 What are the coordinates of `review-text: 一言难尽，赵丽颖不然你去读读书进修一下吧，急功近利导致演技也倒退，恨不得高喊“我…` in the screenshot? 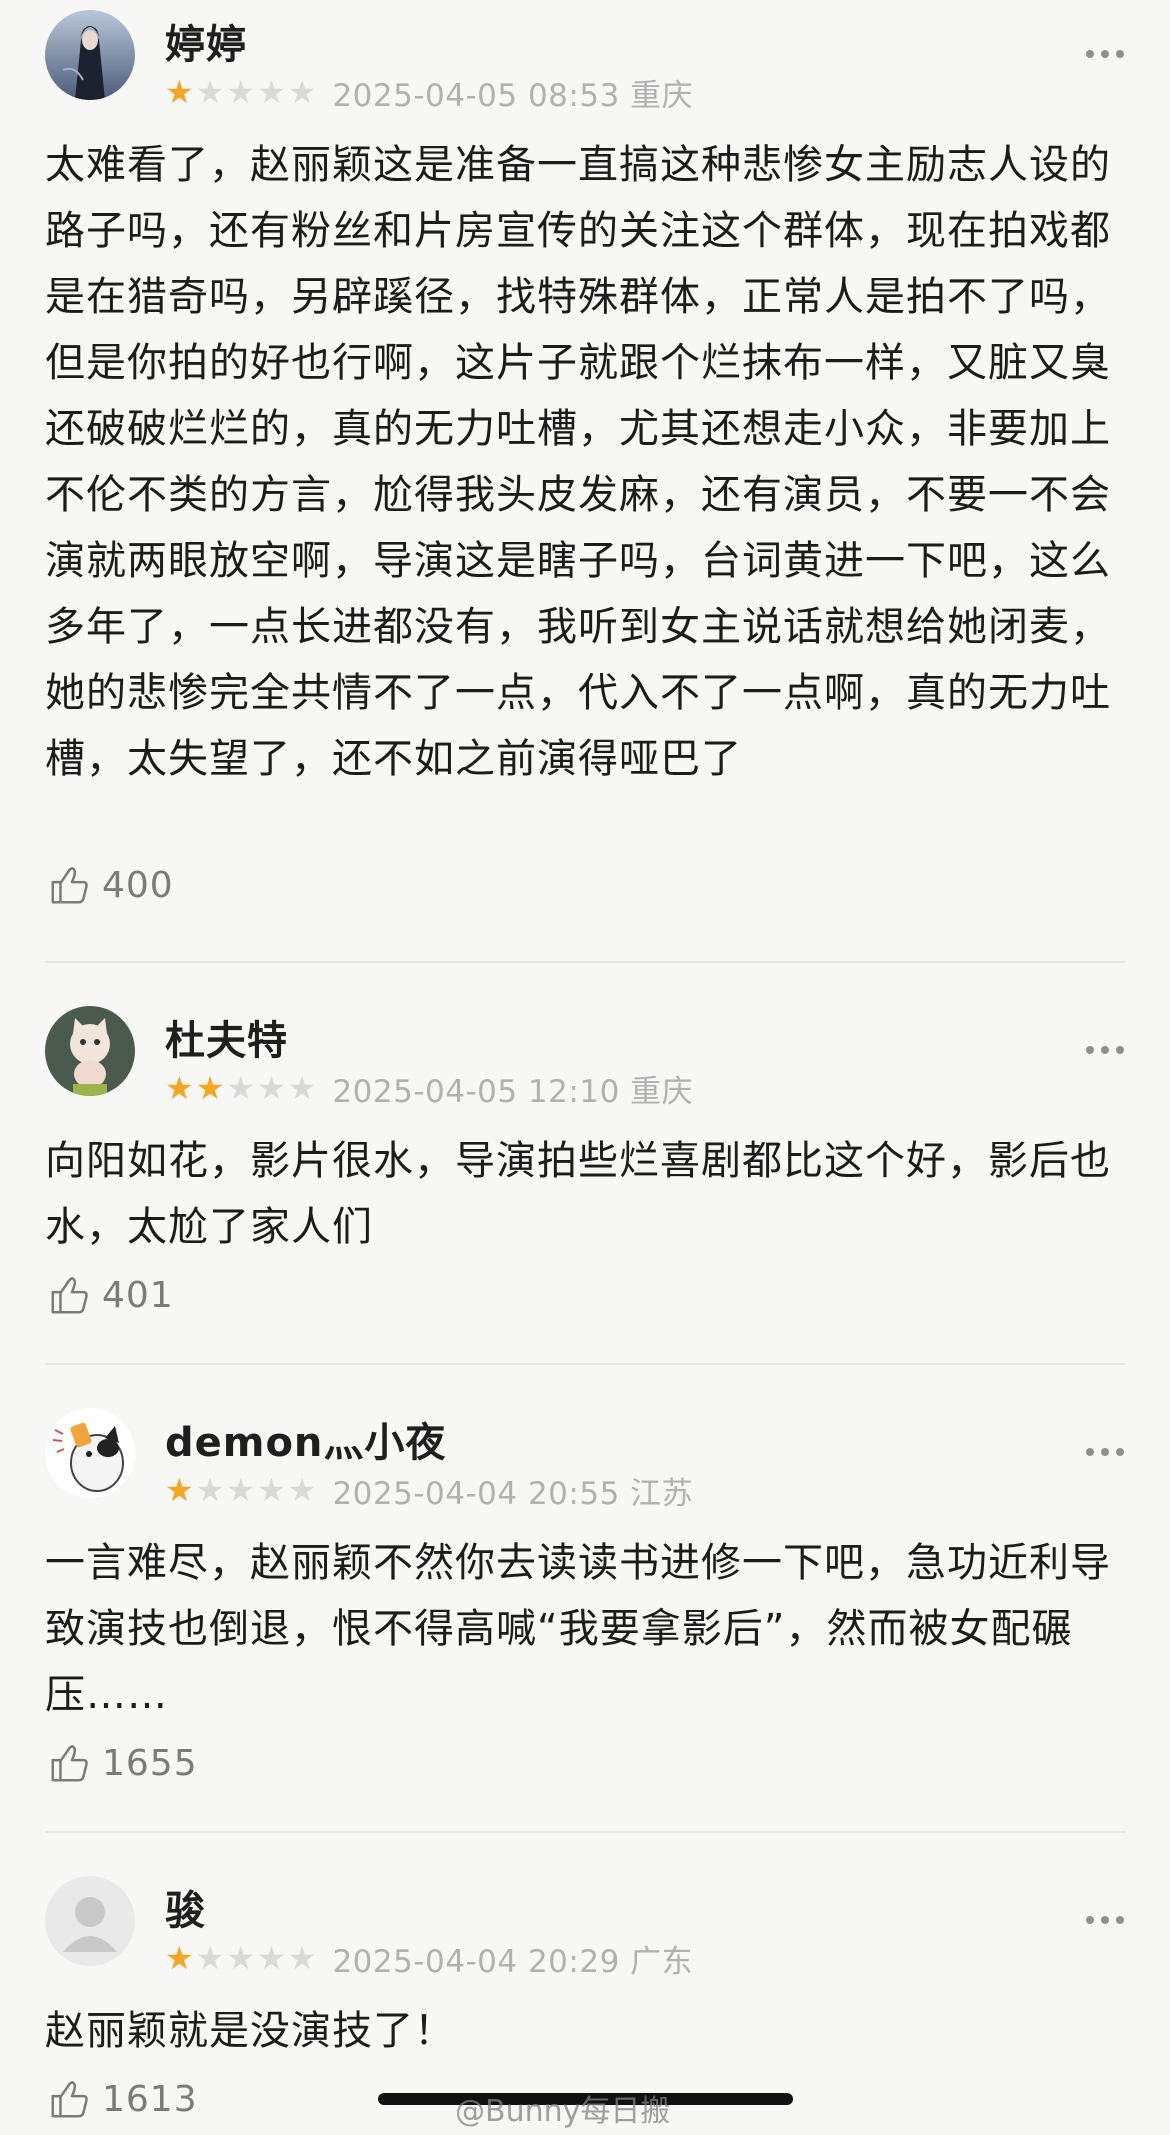 It's located at (578, 1629).